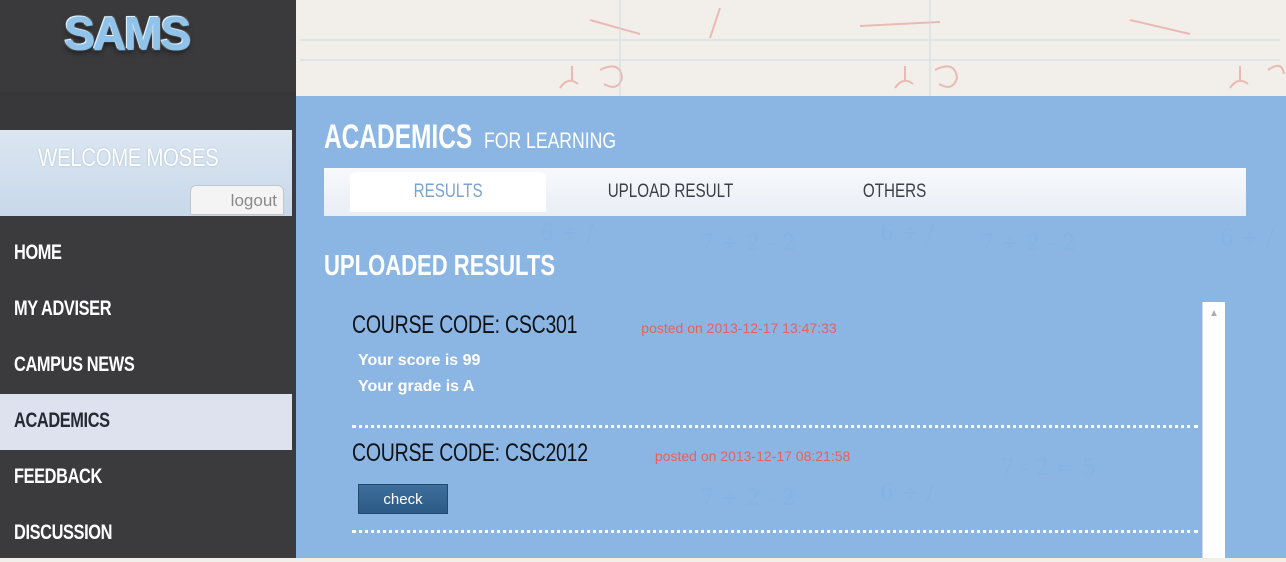  What do you see at coordinates (127, 33) in the screenshot?
I see `sams-logo: SAMS` at bounding box center [127, 33].